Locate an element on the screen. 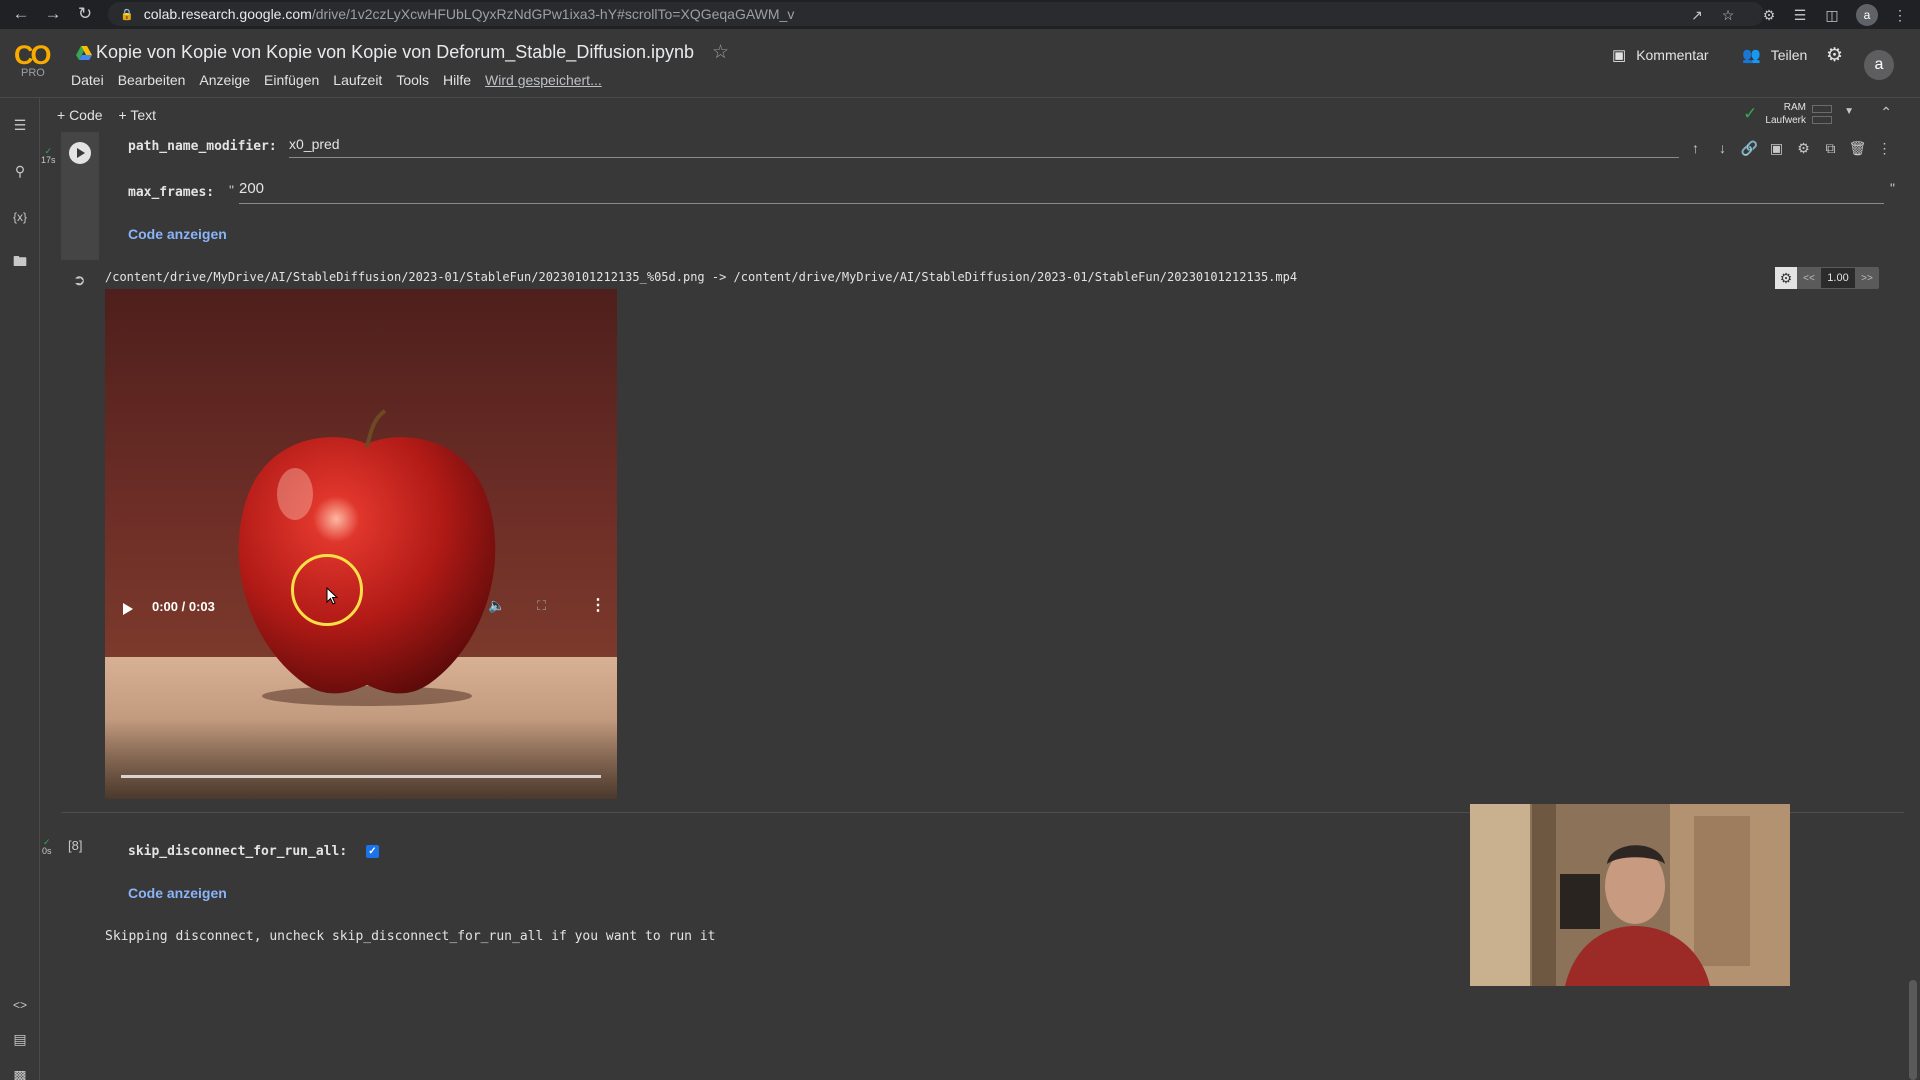 The height and width of the screenshot is (1080, 1920). share-label: Teilen is located at coordinates (1789, 55).